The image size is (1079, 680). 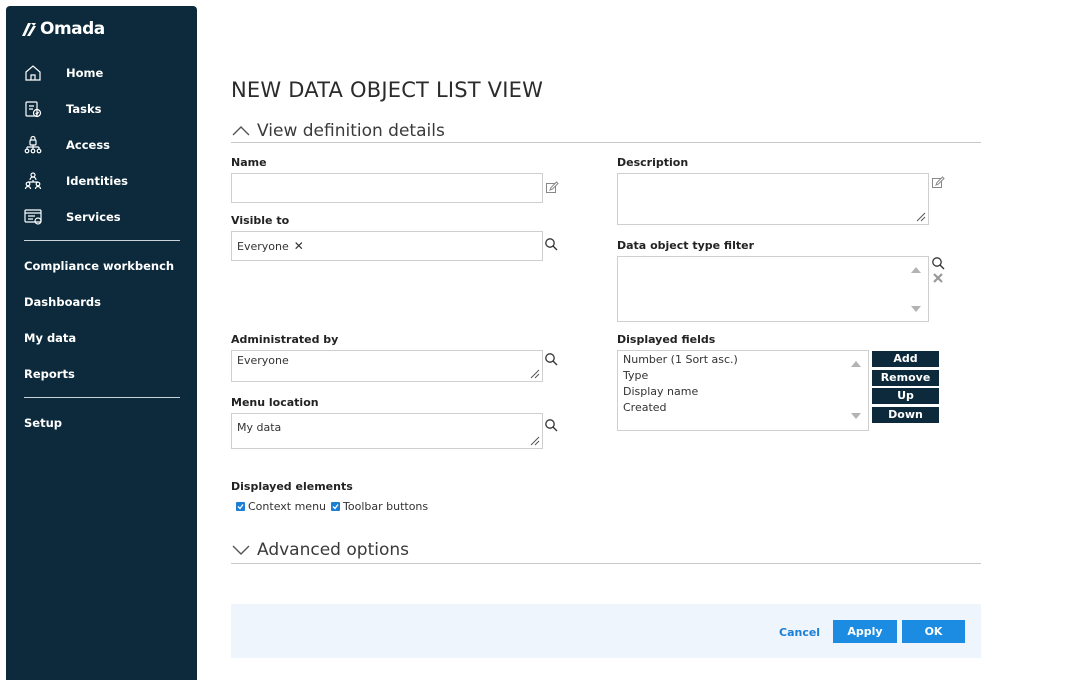 What do you see at coordinates (99, 266) in the screenshot?
I see `sidebar-link-compliance-workbench: Compliance workbench` at bounding box center [99, 266].